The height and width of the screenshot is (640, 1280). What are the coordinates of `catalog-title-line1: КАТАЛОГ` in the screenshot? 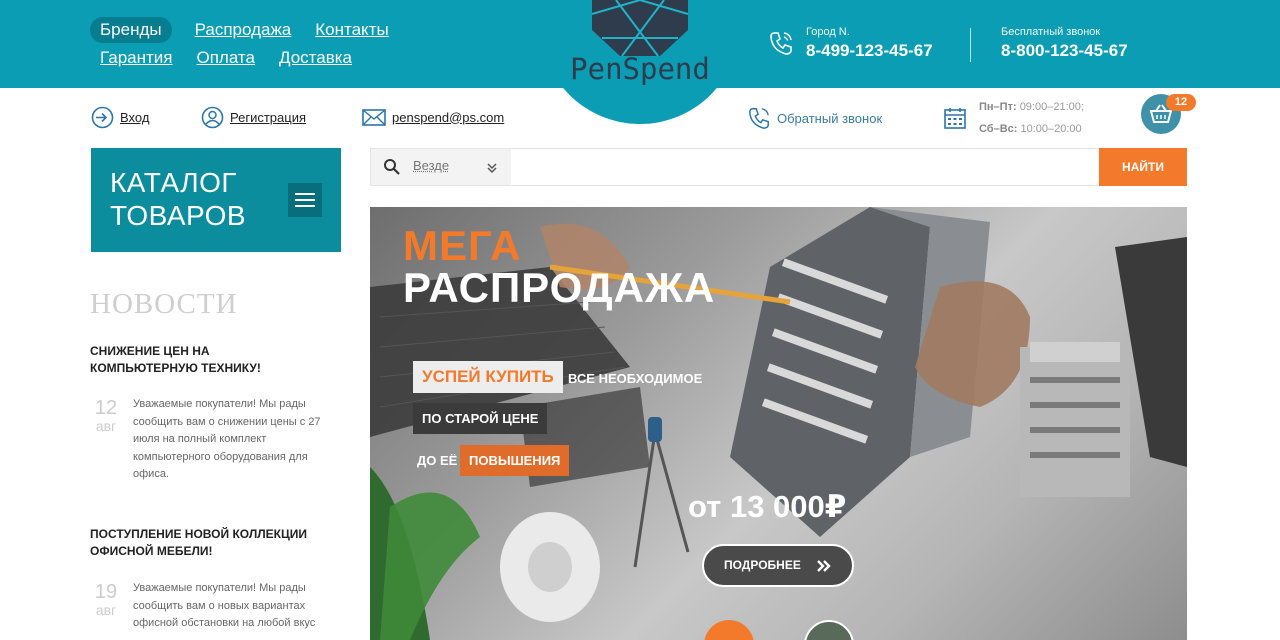 It's located at (174, 182).